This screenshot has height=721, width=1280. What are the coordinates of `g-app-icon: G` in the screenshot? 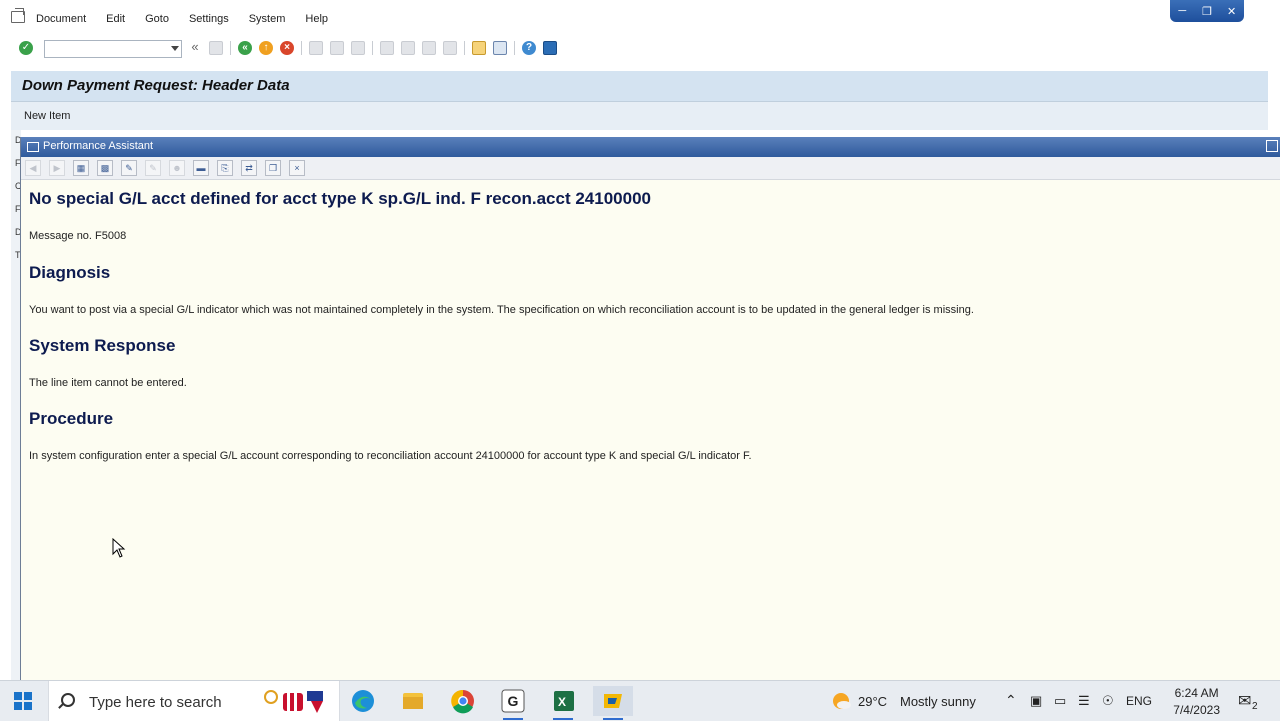 It's located at (513, 703).